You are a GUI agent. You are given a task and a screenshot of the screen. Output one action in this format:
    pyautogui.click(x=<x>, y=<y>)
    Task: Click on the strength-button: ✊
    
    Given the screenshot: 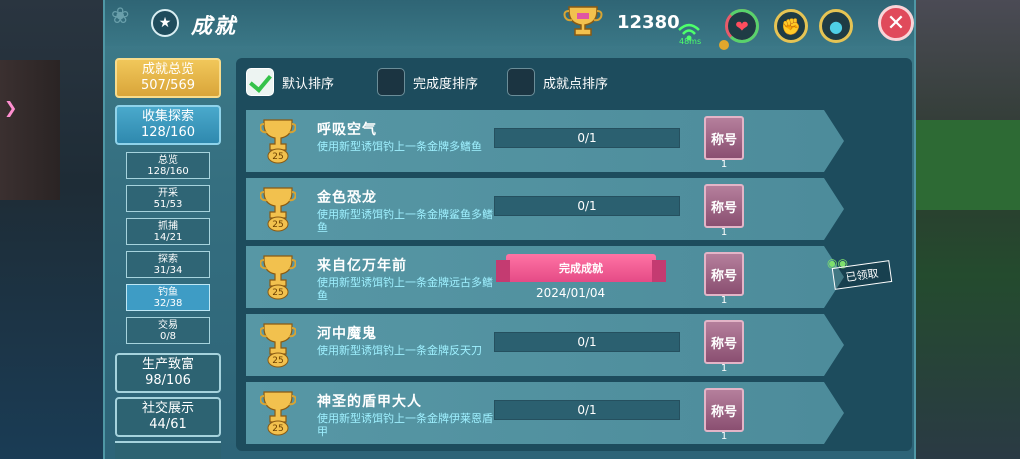 What is the action you would take?
    pyautogui.click(x=791, y=26)
    